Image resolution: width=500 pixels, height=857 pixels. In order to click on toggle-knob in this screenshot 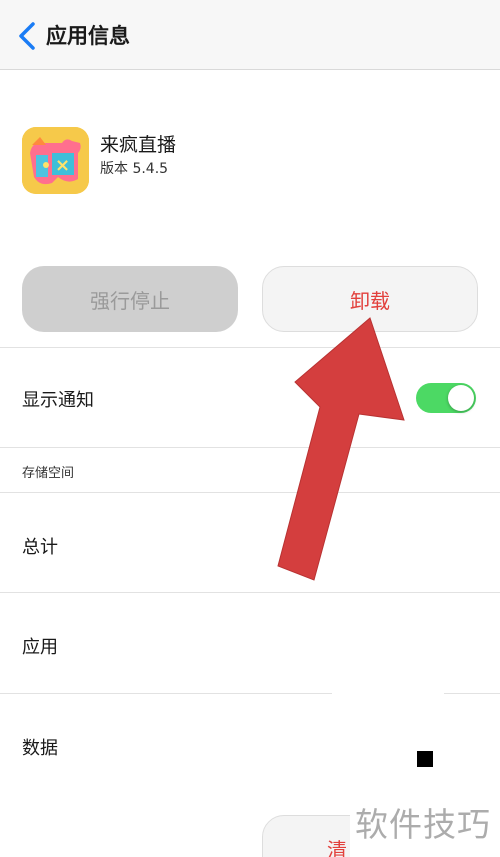, I will do `click(461, 398)`.